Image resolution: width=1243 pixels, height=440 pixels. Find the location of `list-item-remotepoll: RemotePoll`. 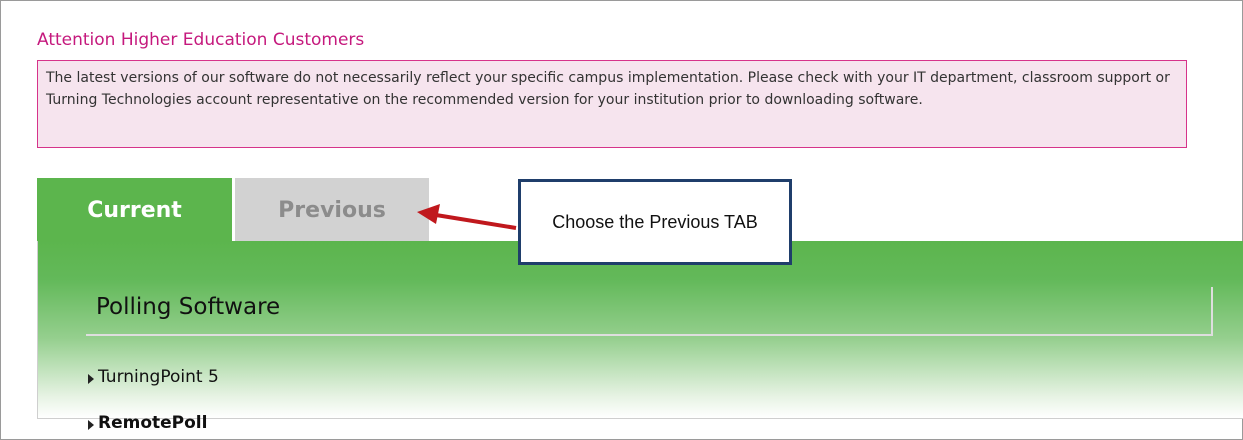

list-item-remotepoll: RemotePoll is located at coordinates (147, 423).